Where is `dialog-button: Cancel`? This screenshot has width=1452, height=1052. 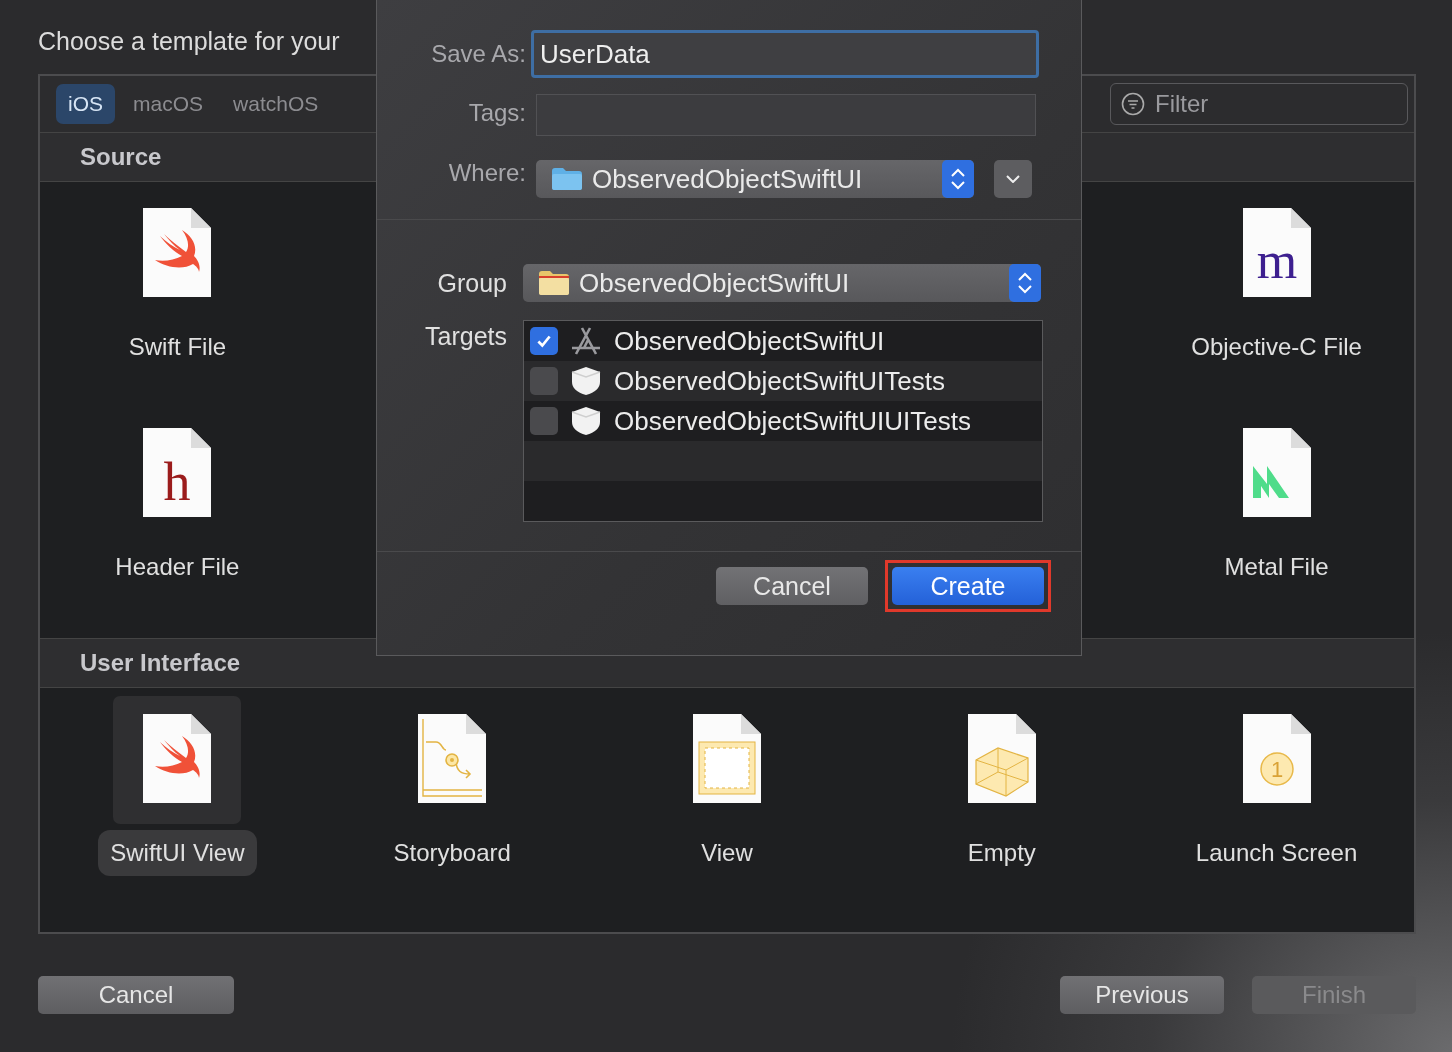 dialog-button: Cancel is located at coordinates (792, 586).